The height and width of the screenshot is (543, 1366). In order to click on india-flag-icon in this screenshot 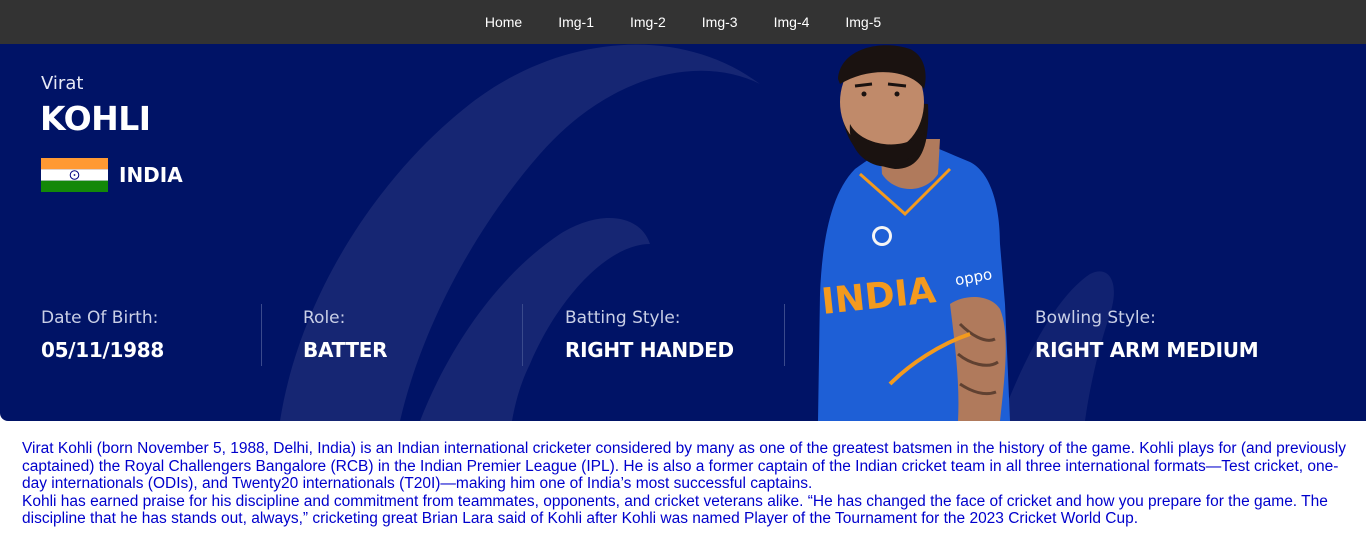, I will do `click(74, 175)`.